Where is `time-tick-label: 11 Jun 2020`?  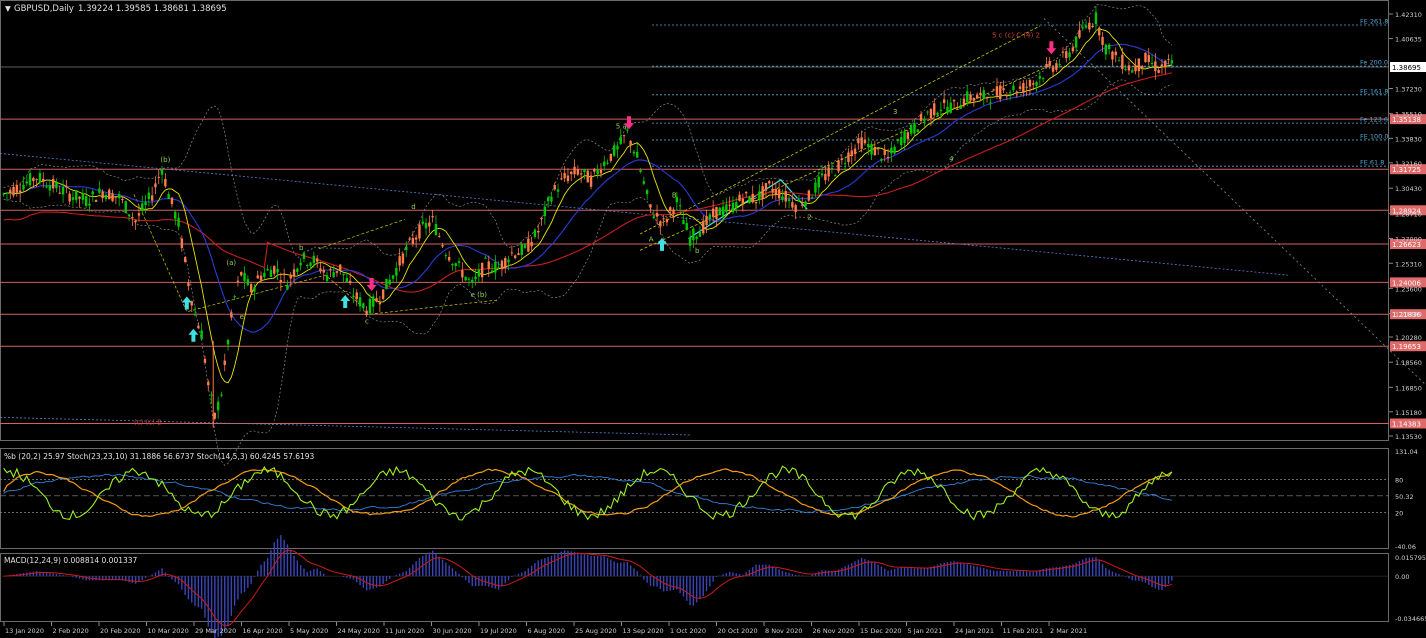
time-tick-label: 11 Jun 2020 is located at coordinates (404, 631).